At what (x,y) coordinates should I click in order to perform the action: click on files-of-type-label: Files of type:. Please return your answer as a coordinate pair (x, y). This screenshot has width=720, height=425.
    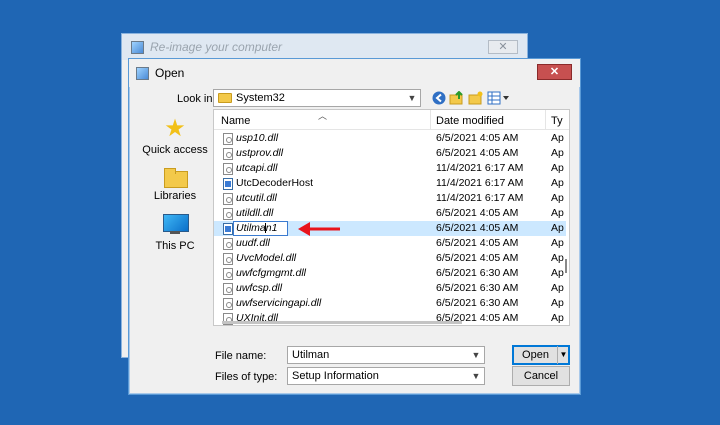
    Looking at the image, I should click on (246, 377).